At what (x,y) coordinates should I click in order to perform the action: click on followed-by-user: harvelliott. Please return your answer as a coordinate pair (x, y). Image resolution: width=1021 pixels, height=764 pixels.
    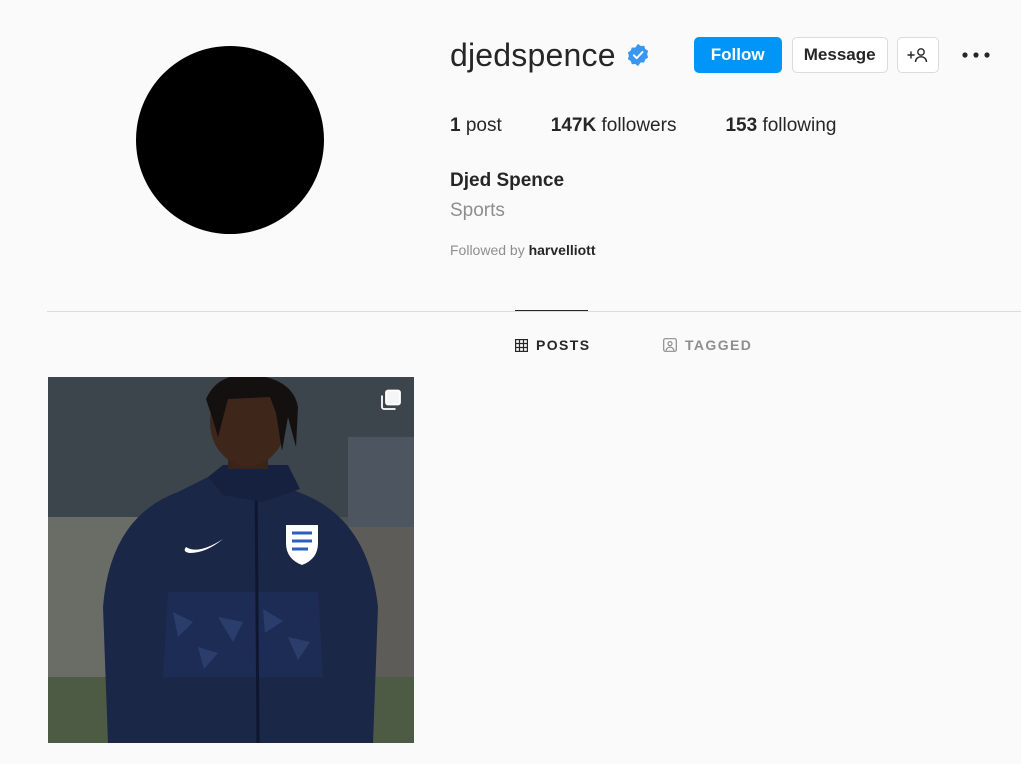
    Looking at the image, I should click on (562, 250).